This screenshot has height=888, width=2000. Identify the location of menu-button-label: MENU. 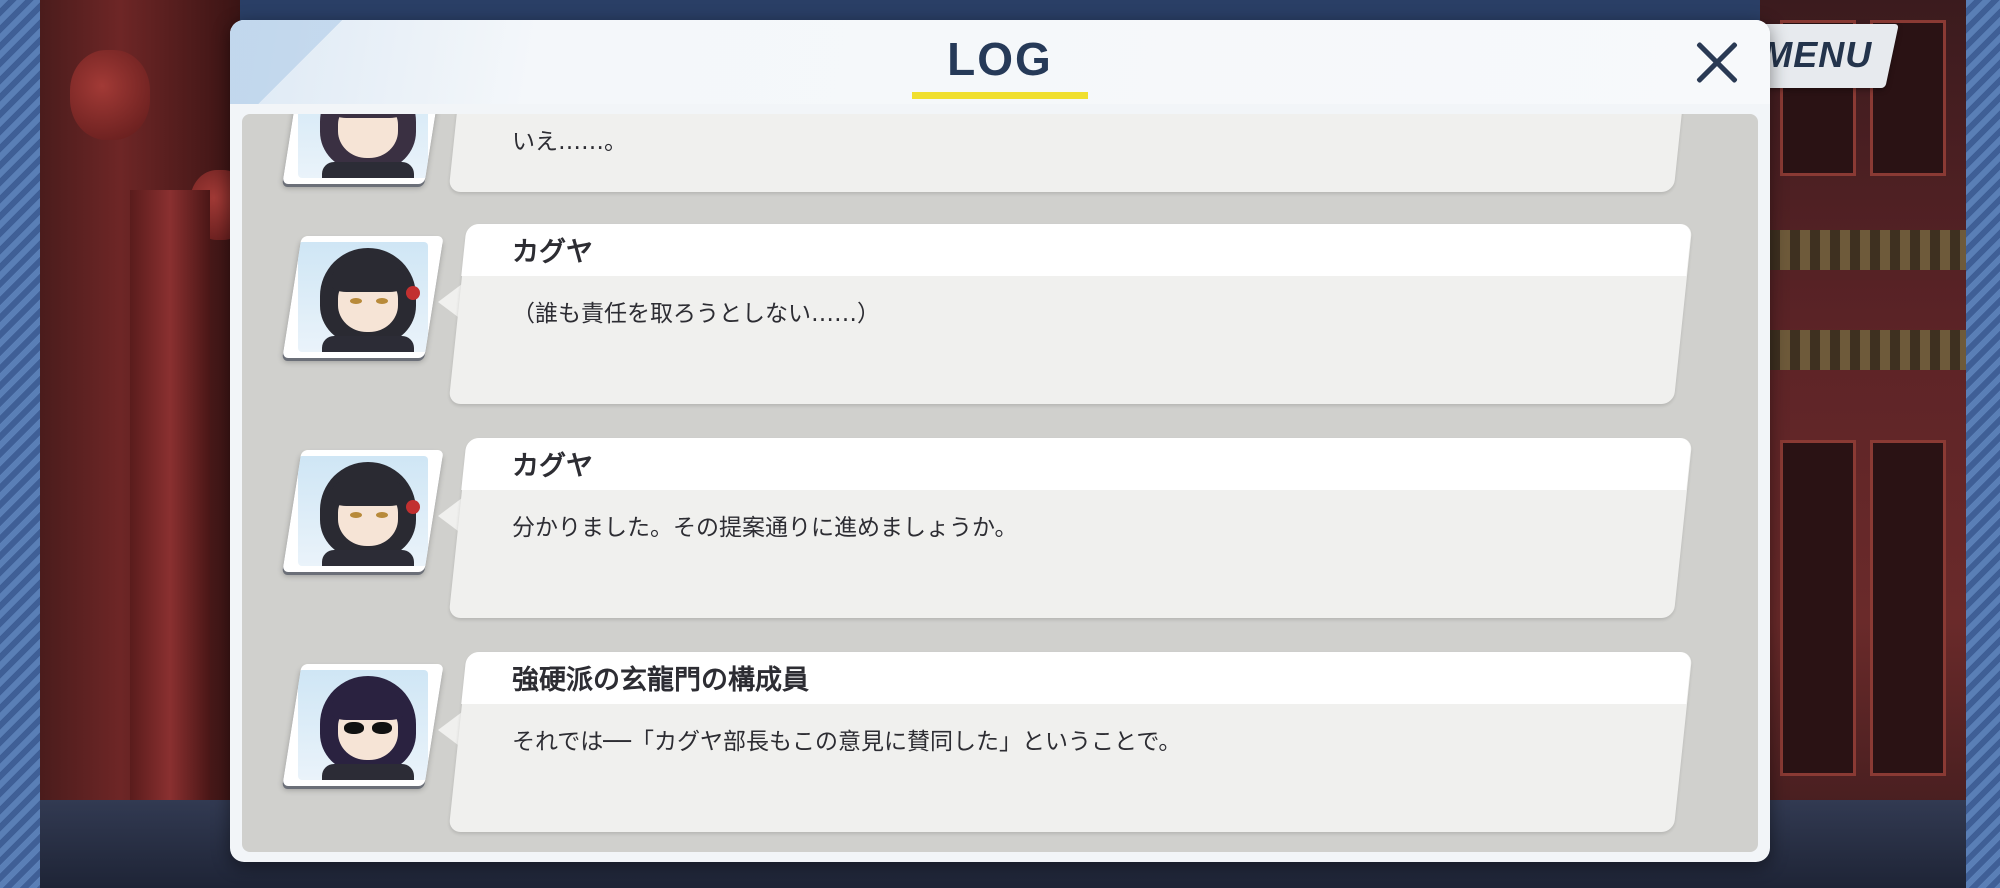
(1817, 54).